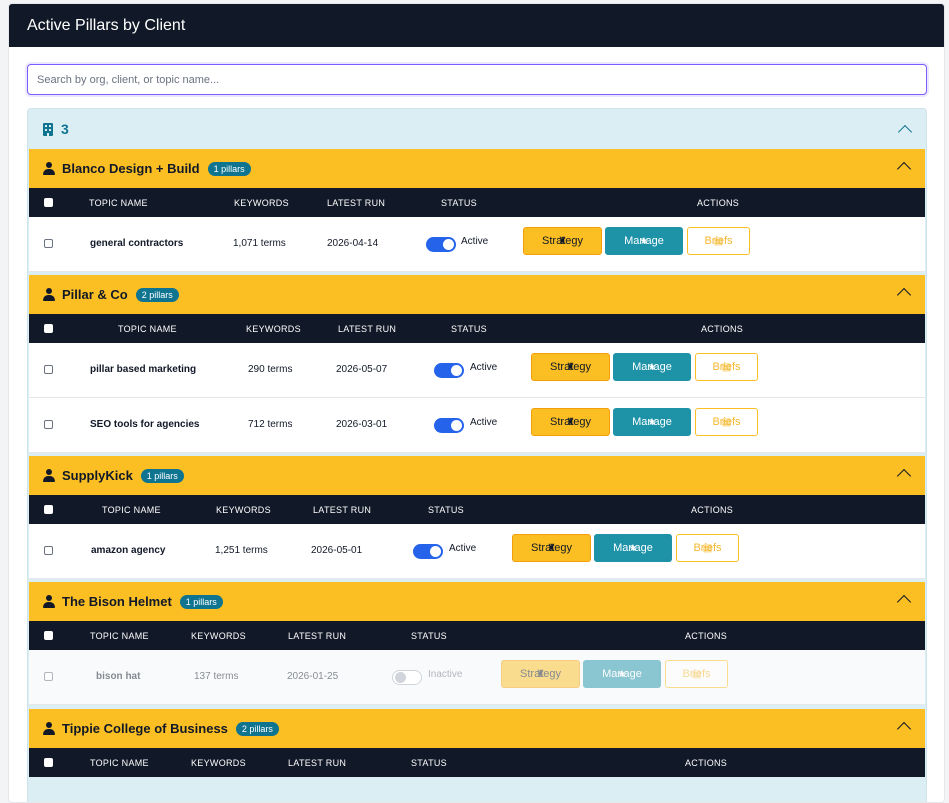  I want to click on status-label: Inactive, so click(445, 674).